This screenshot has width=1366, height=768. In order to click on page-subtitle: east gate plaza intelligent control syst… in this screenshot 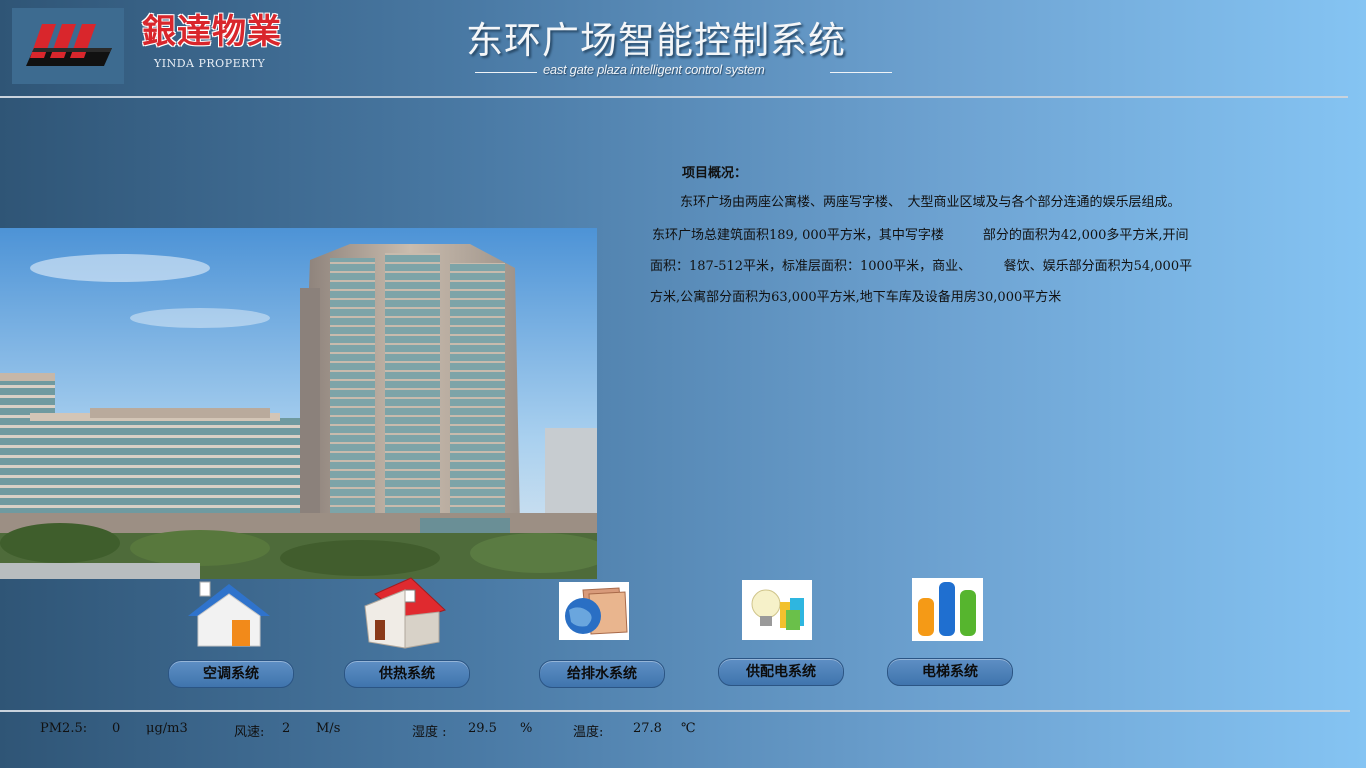, I will do `click(654, 69)`.